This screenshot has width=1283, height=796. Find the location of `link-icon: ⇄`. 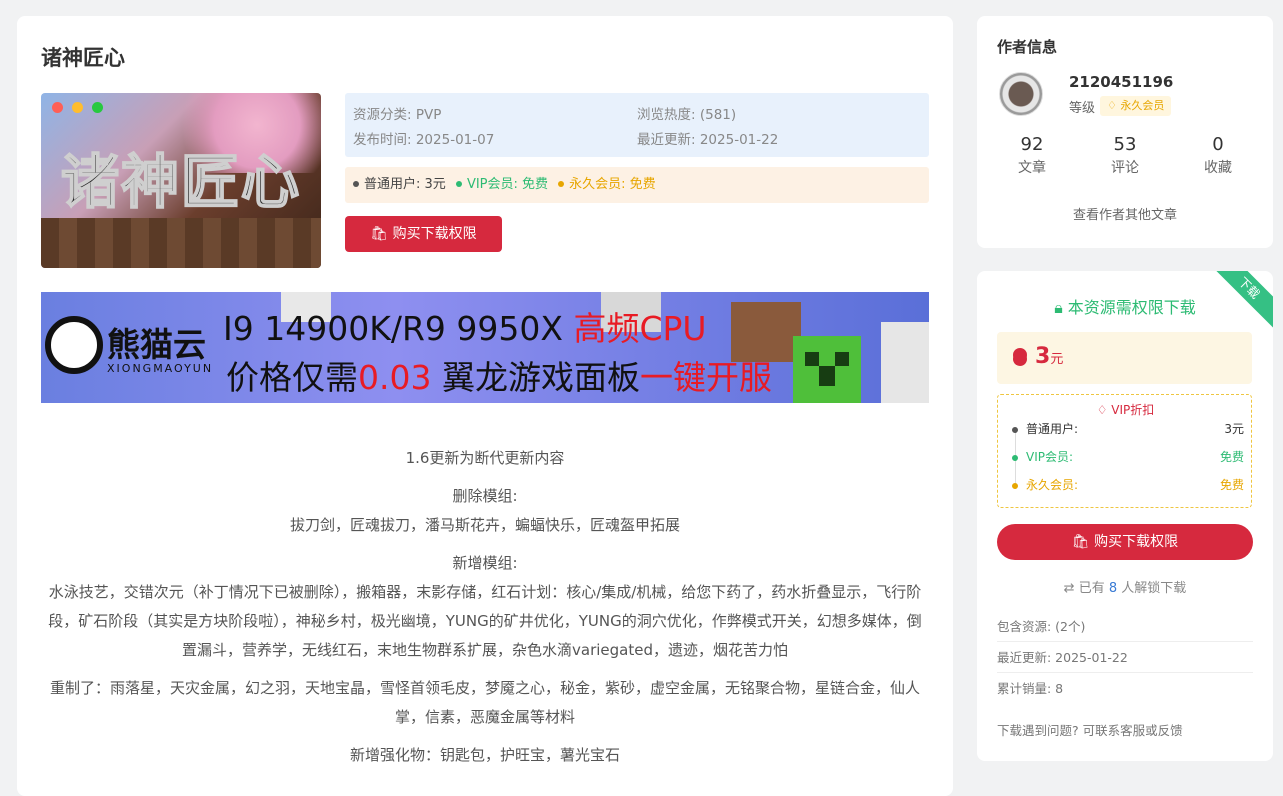

link-icon: ⇄ is located at coordinates (1069, 588).